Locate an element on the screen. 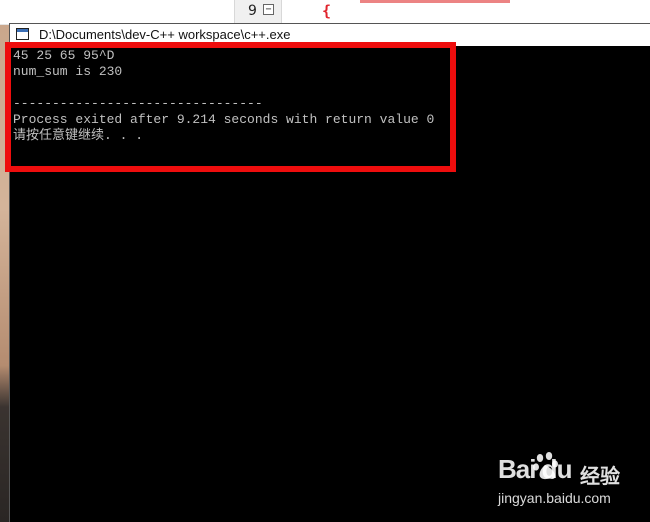  code-brace: { is located at coordinates (327, 11).